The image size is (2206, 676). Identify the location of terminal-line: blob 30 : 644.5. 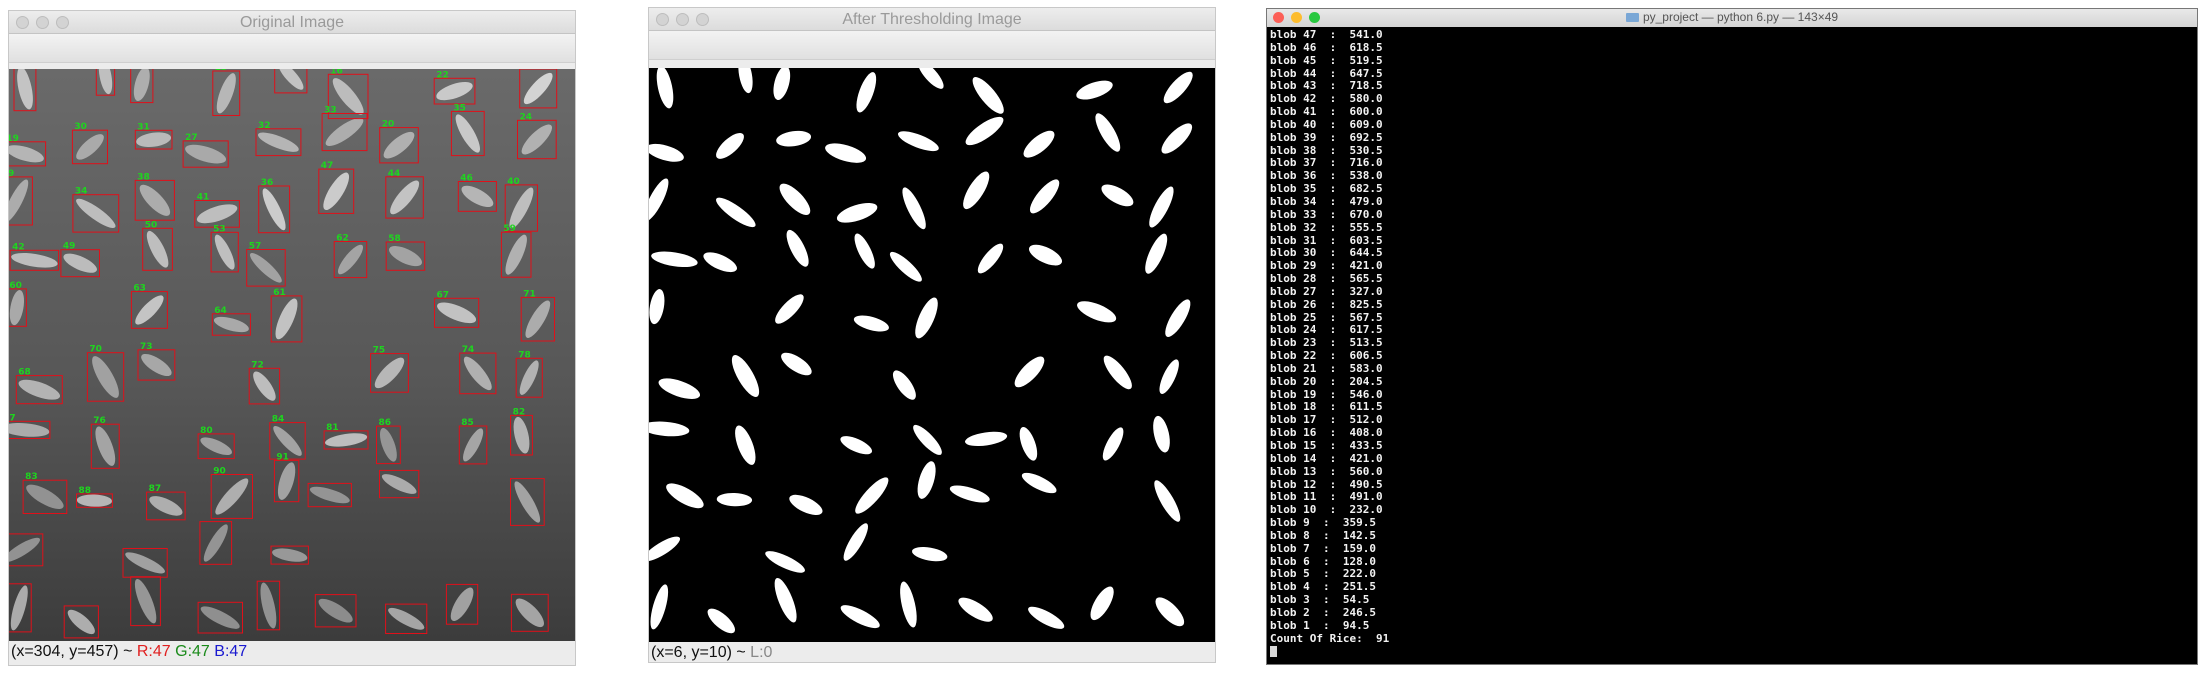
(1326, 253).